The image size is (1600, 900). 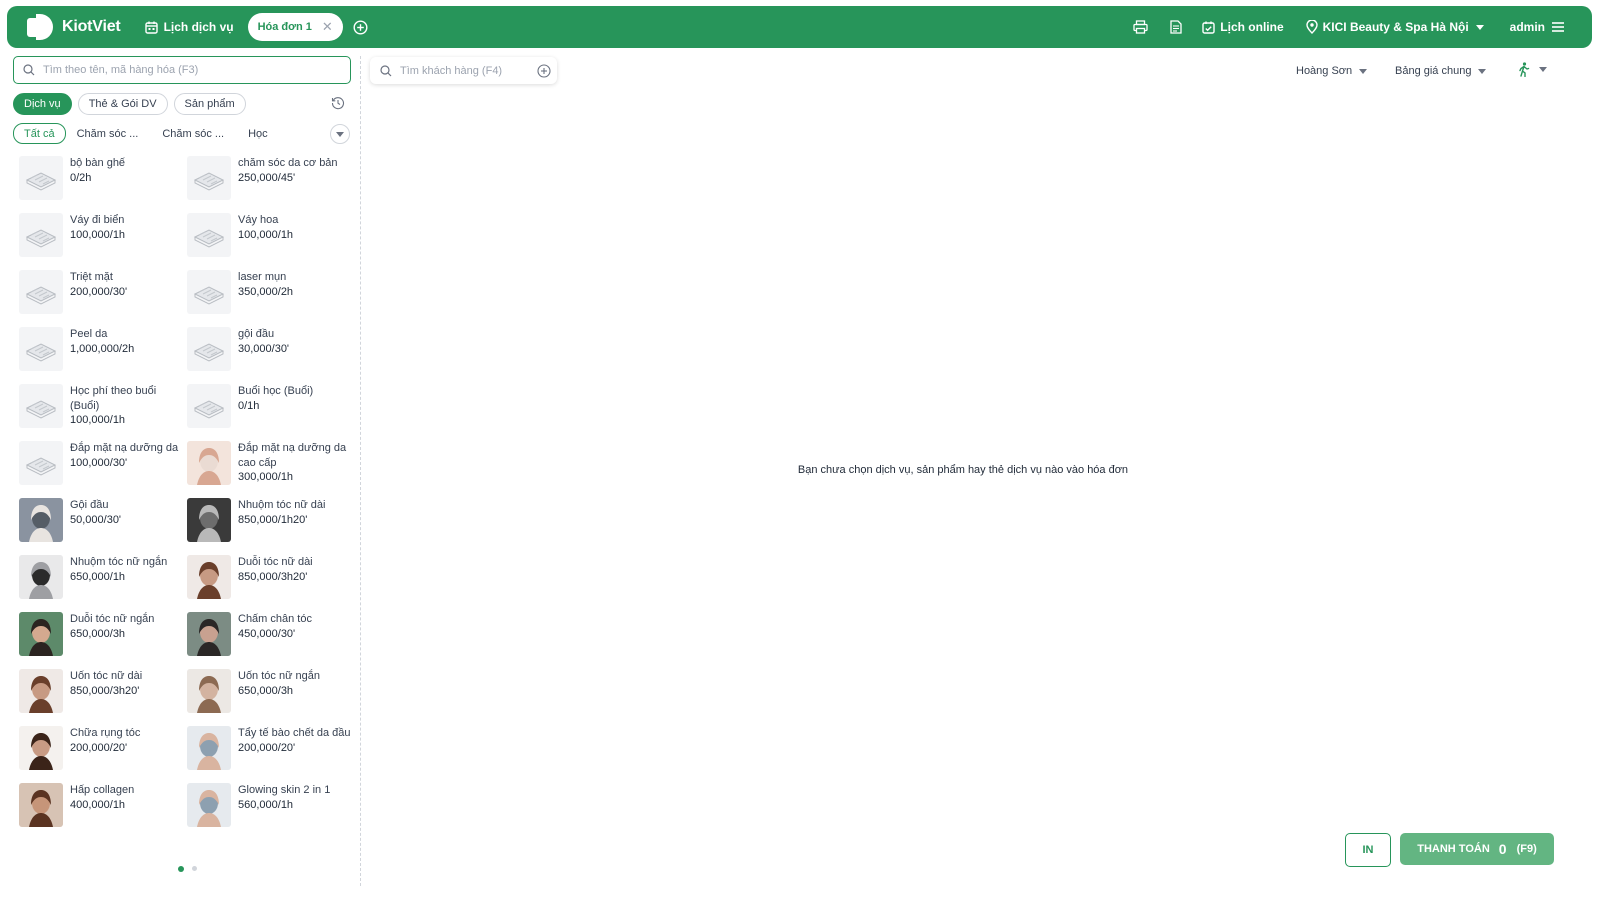 I want to click on product-info: Học phí theo buổi (Buổi) 100,000/1h, so click(x=128, y=406).